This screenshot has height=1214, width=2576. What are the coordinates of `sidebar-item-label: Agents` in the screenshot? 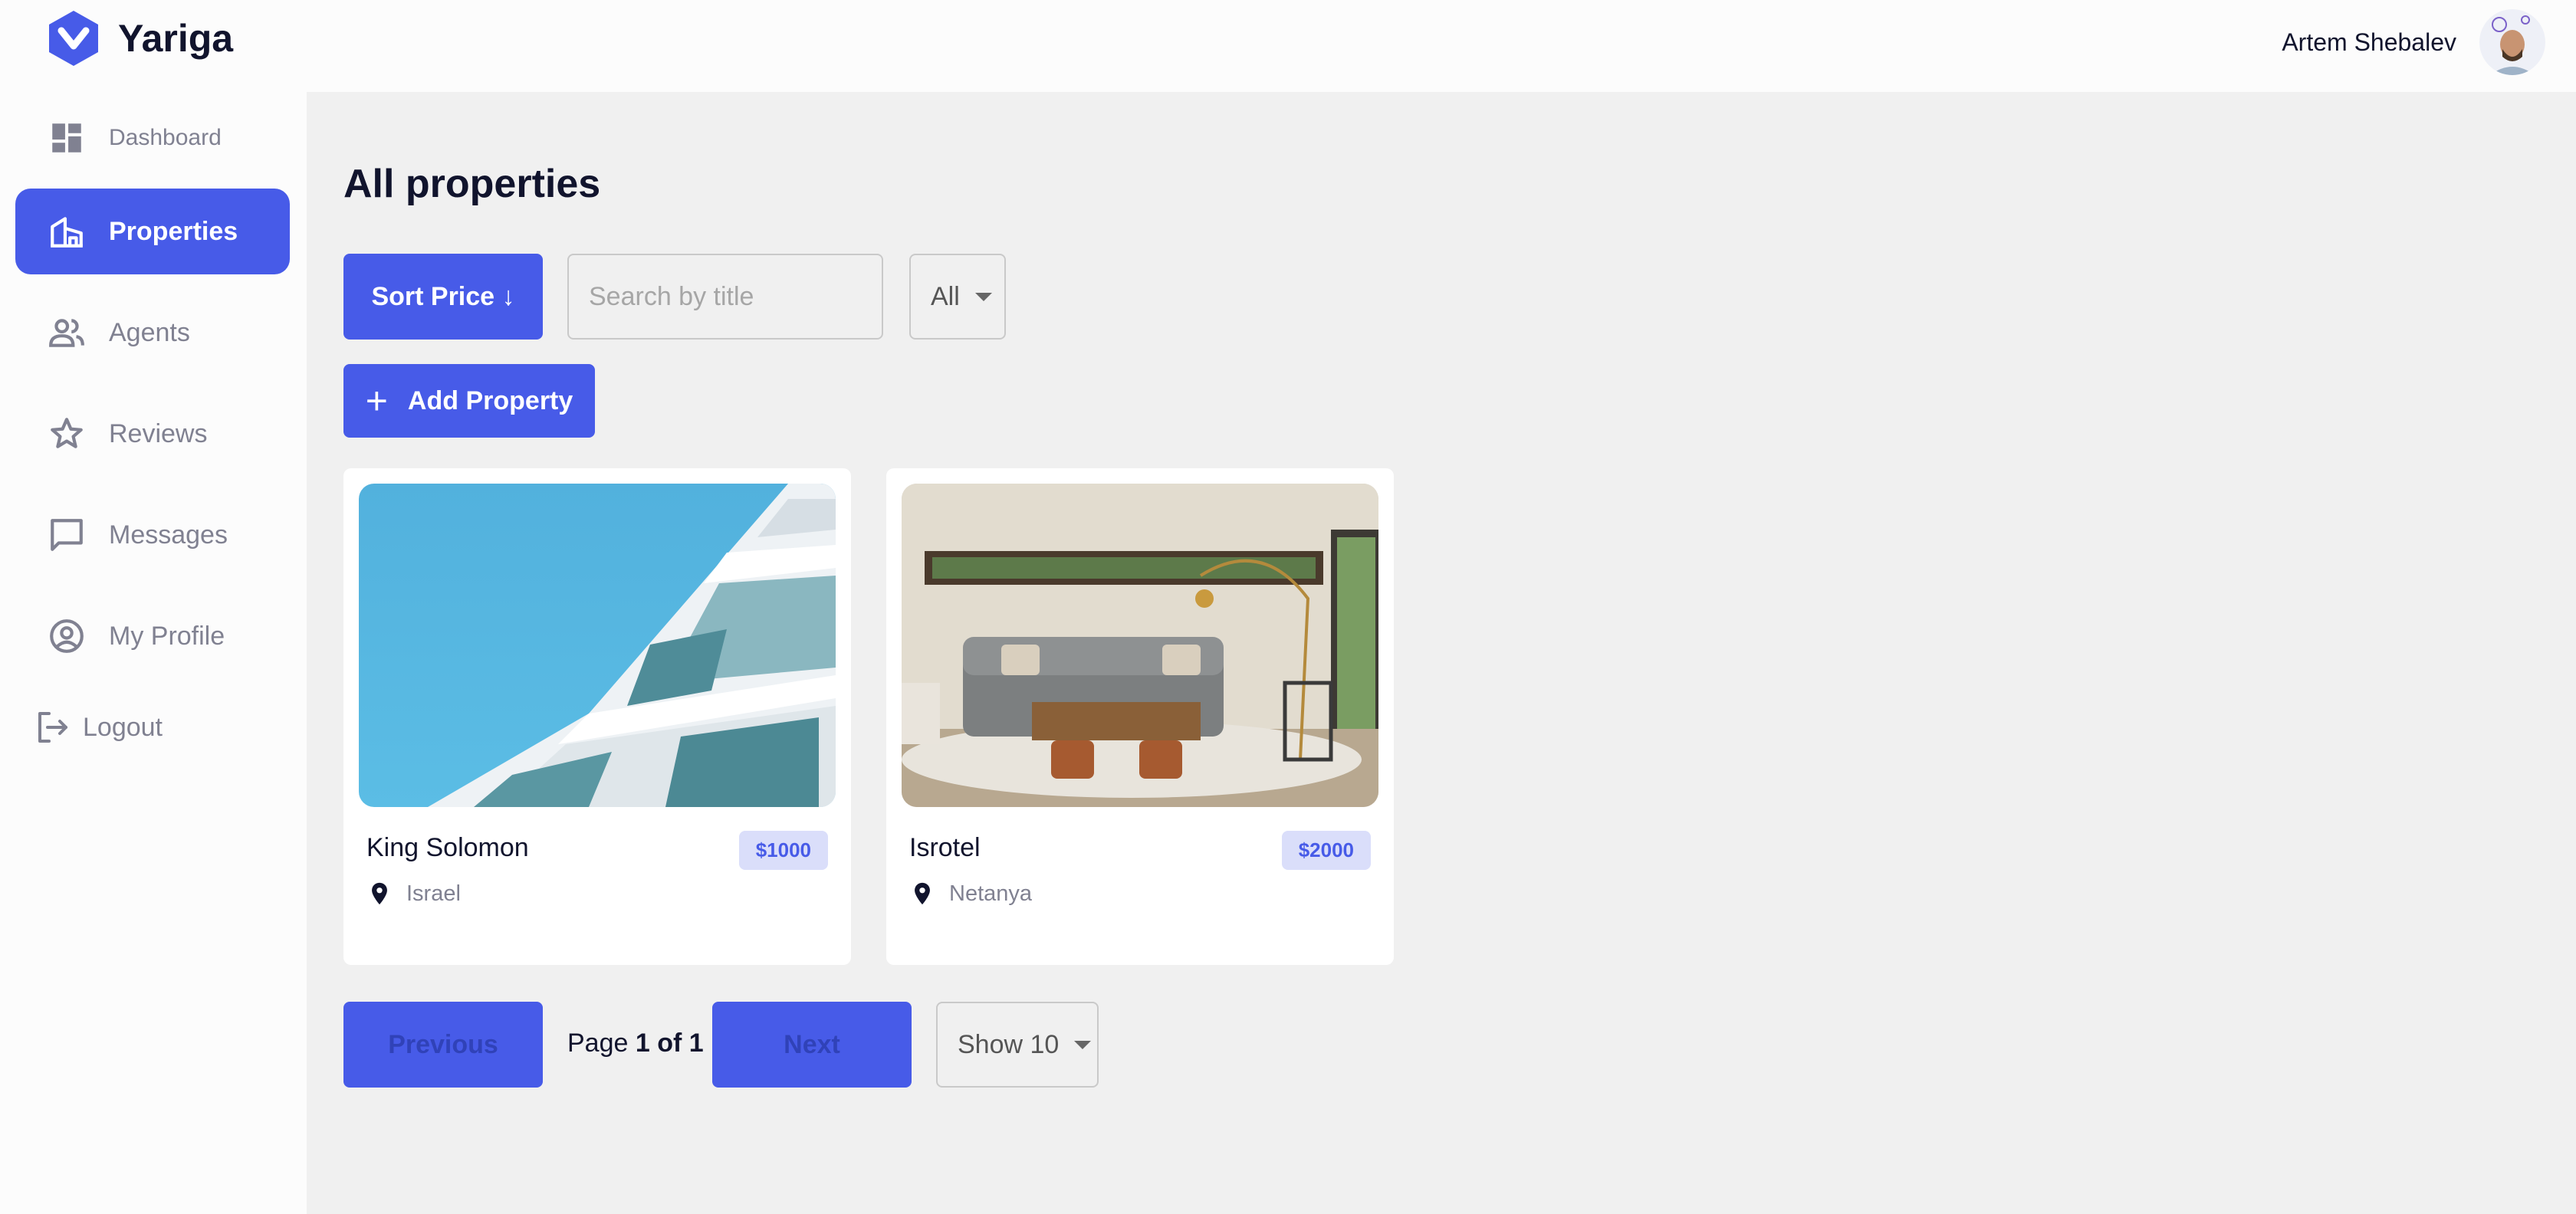 It's located at (149, 332).